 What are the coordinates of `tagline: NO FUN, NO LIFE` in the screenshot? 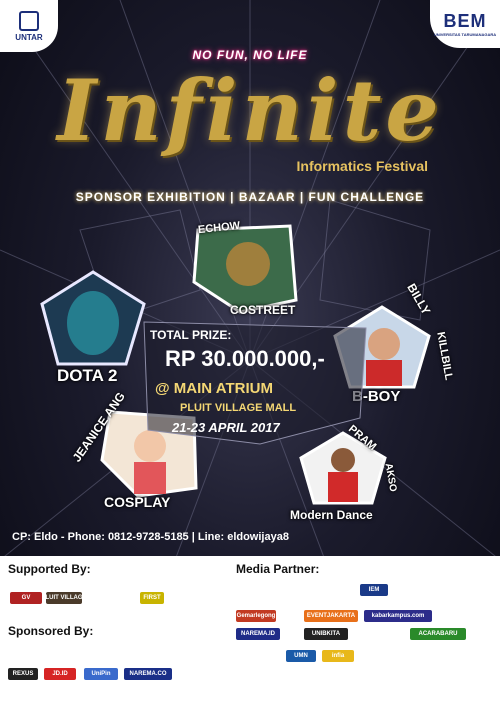 It's located at (250, 55).